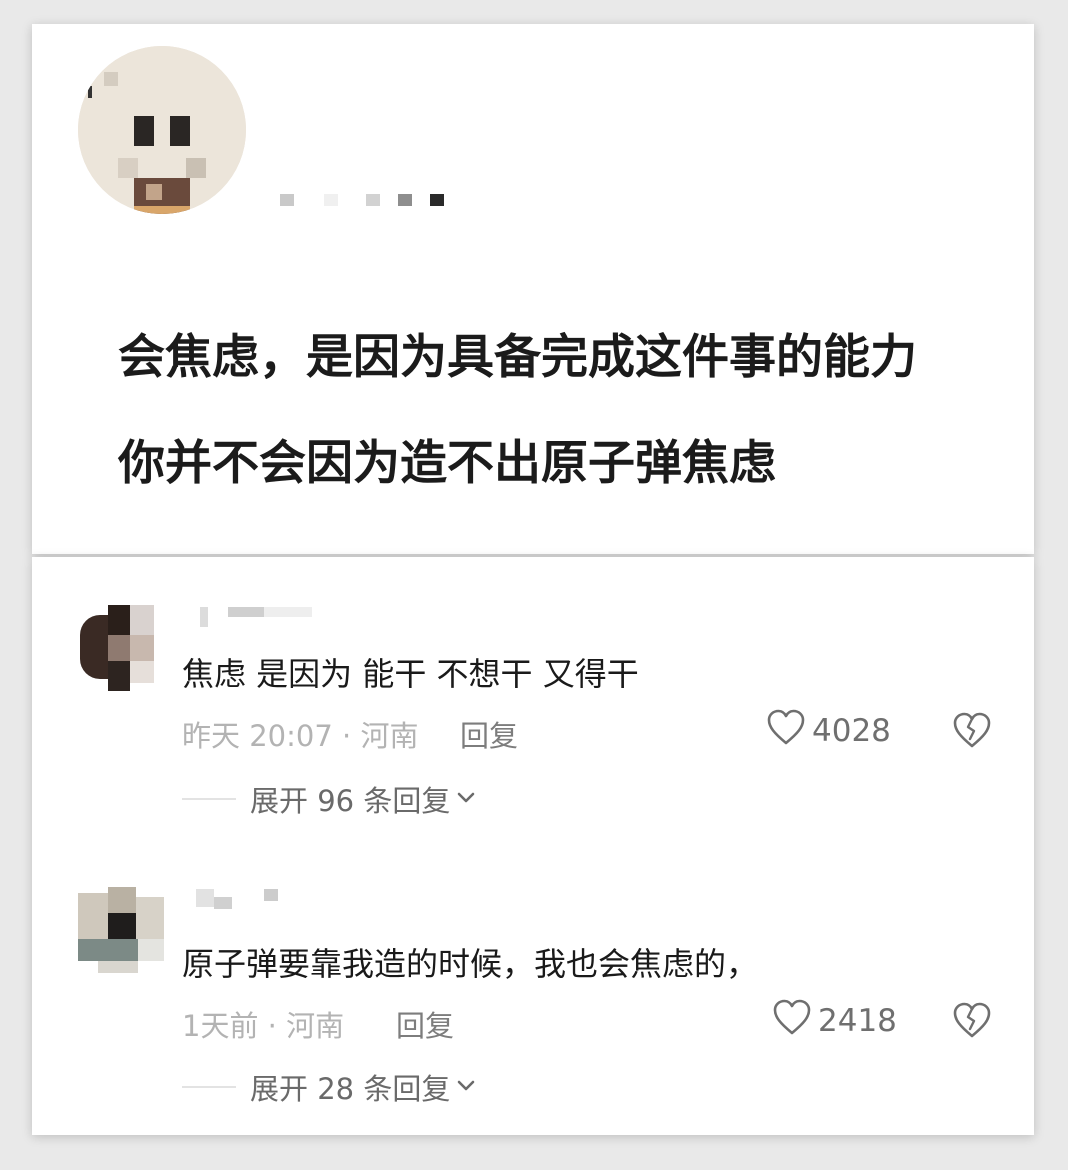  I want to click on expand-replies-button: 展开 28 条回复, so click(329, 1087).